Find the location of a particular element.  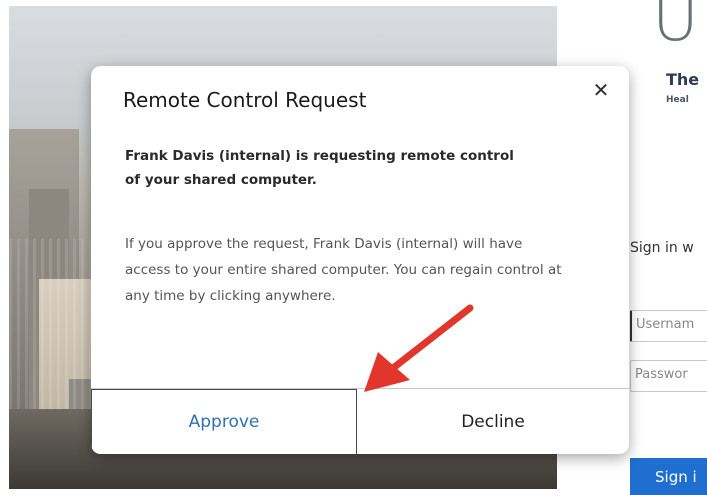

signin-heading: Sign in w is located at coordinates (662, 248).